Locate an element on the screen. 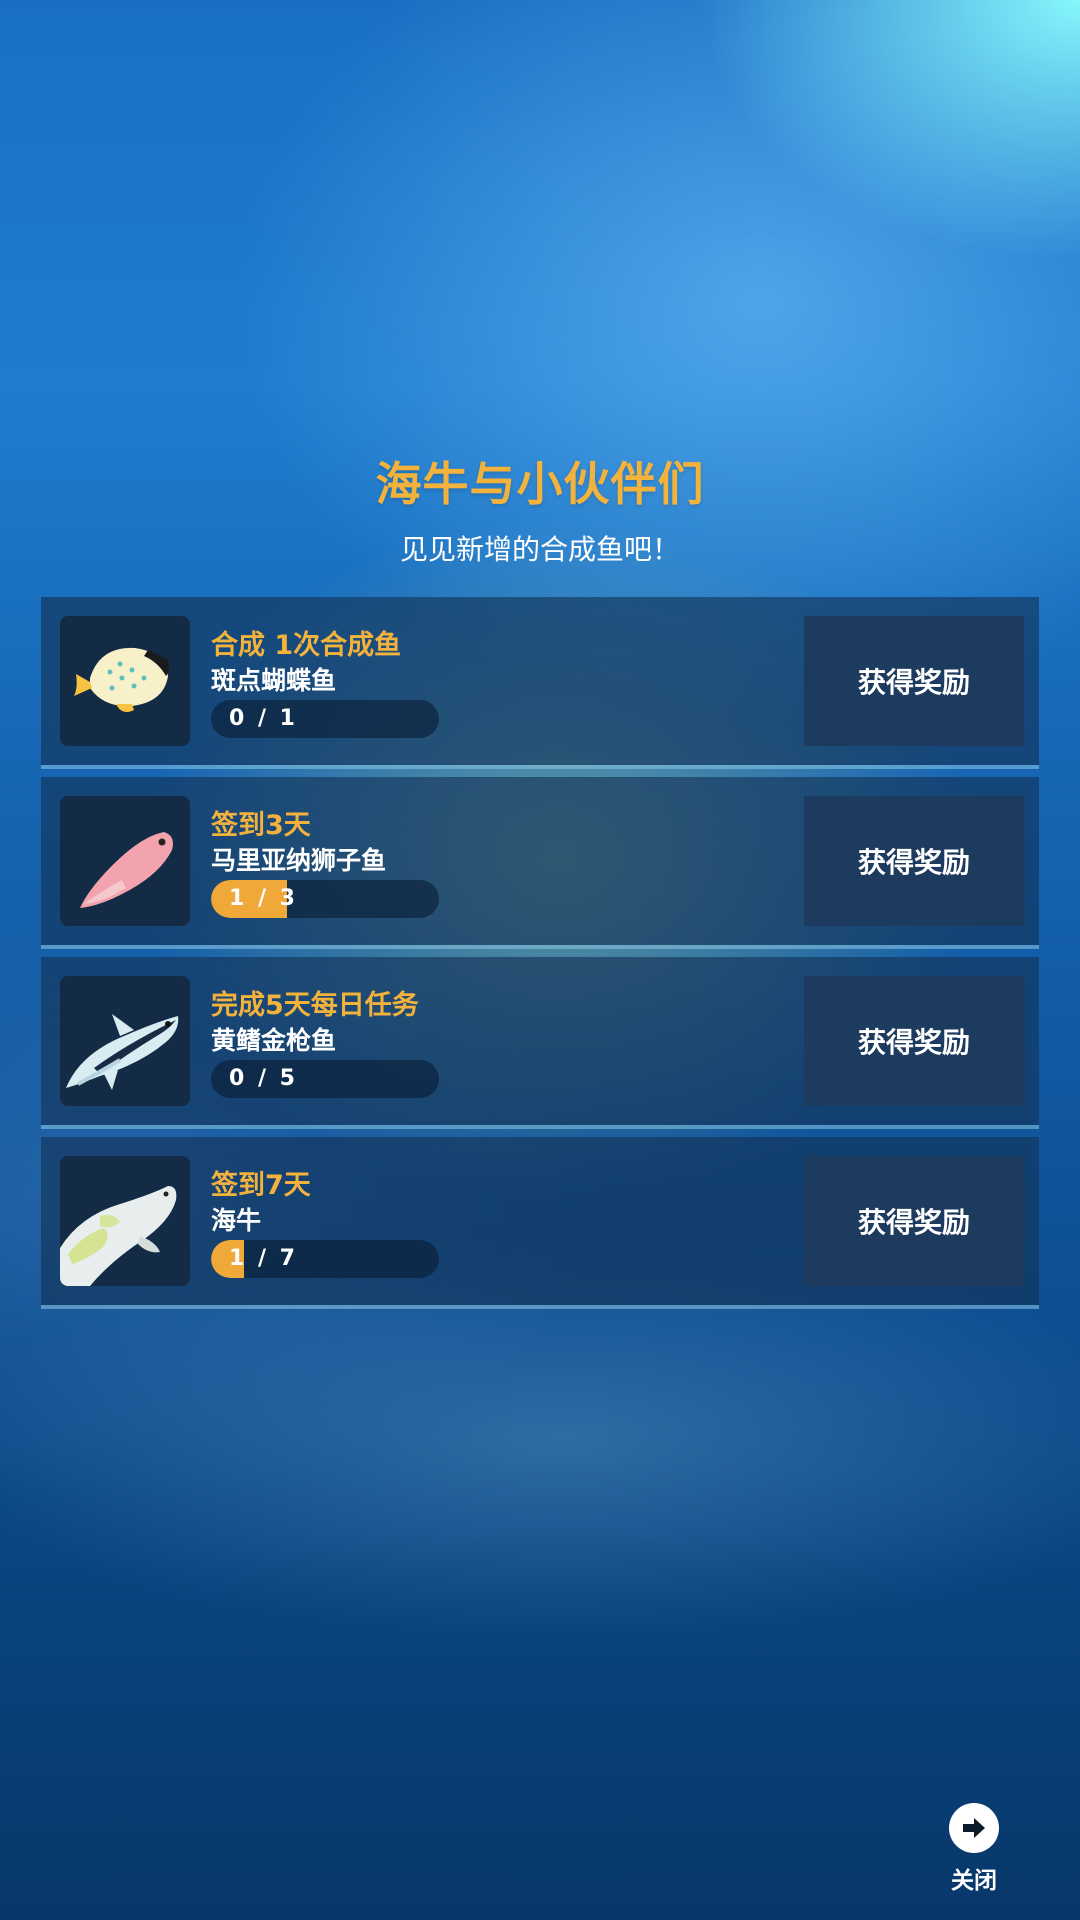 The height and width of the screenshot is (1920, 1080). butterflyfish-icon is located at coordinates (125, 681).